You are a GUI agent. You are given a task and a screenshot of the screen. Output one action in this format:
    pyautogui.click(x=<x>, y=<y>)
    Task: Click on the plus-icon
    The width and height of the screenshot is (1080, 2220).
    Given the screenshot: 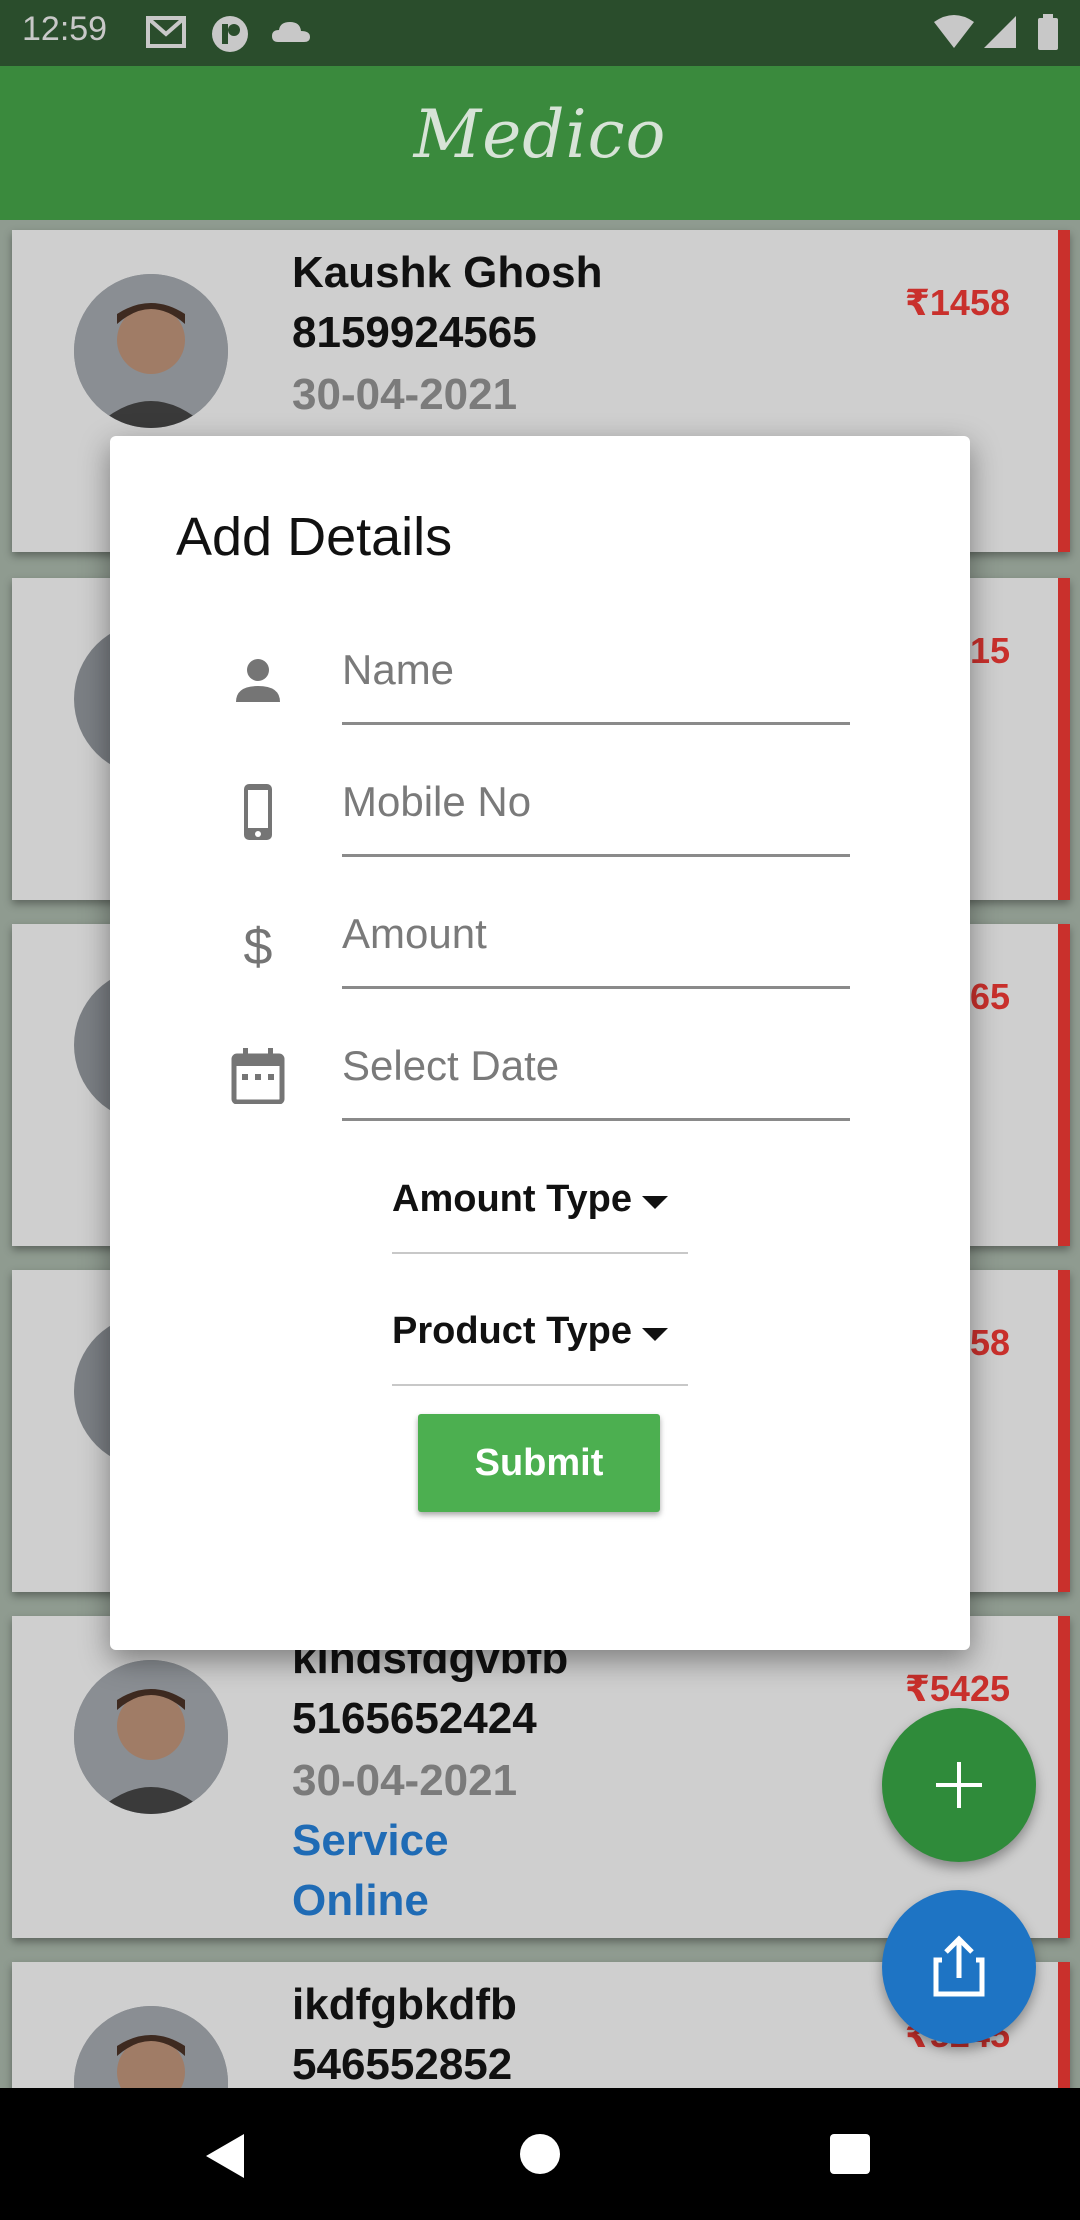 What is the action you would take?
    pyautogui.click(x=959, y=1785)
    